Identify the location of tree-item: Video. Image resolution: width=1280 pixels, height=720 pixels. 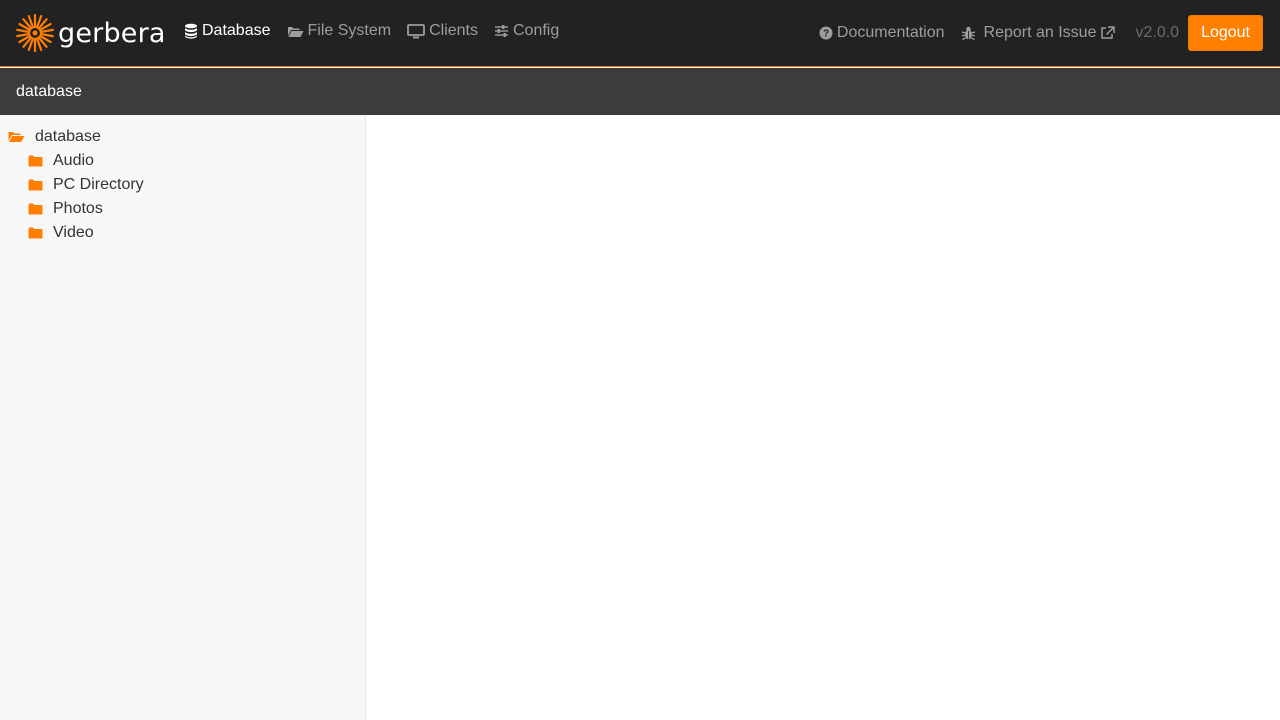
(86, 233).